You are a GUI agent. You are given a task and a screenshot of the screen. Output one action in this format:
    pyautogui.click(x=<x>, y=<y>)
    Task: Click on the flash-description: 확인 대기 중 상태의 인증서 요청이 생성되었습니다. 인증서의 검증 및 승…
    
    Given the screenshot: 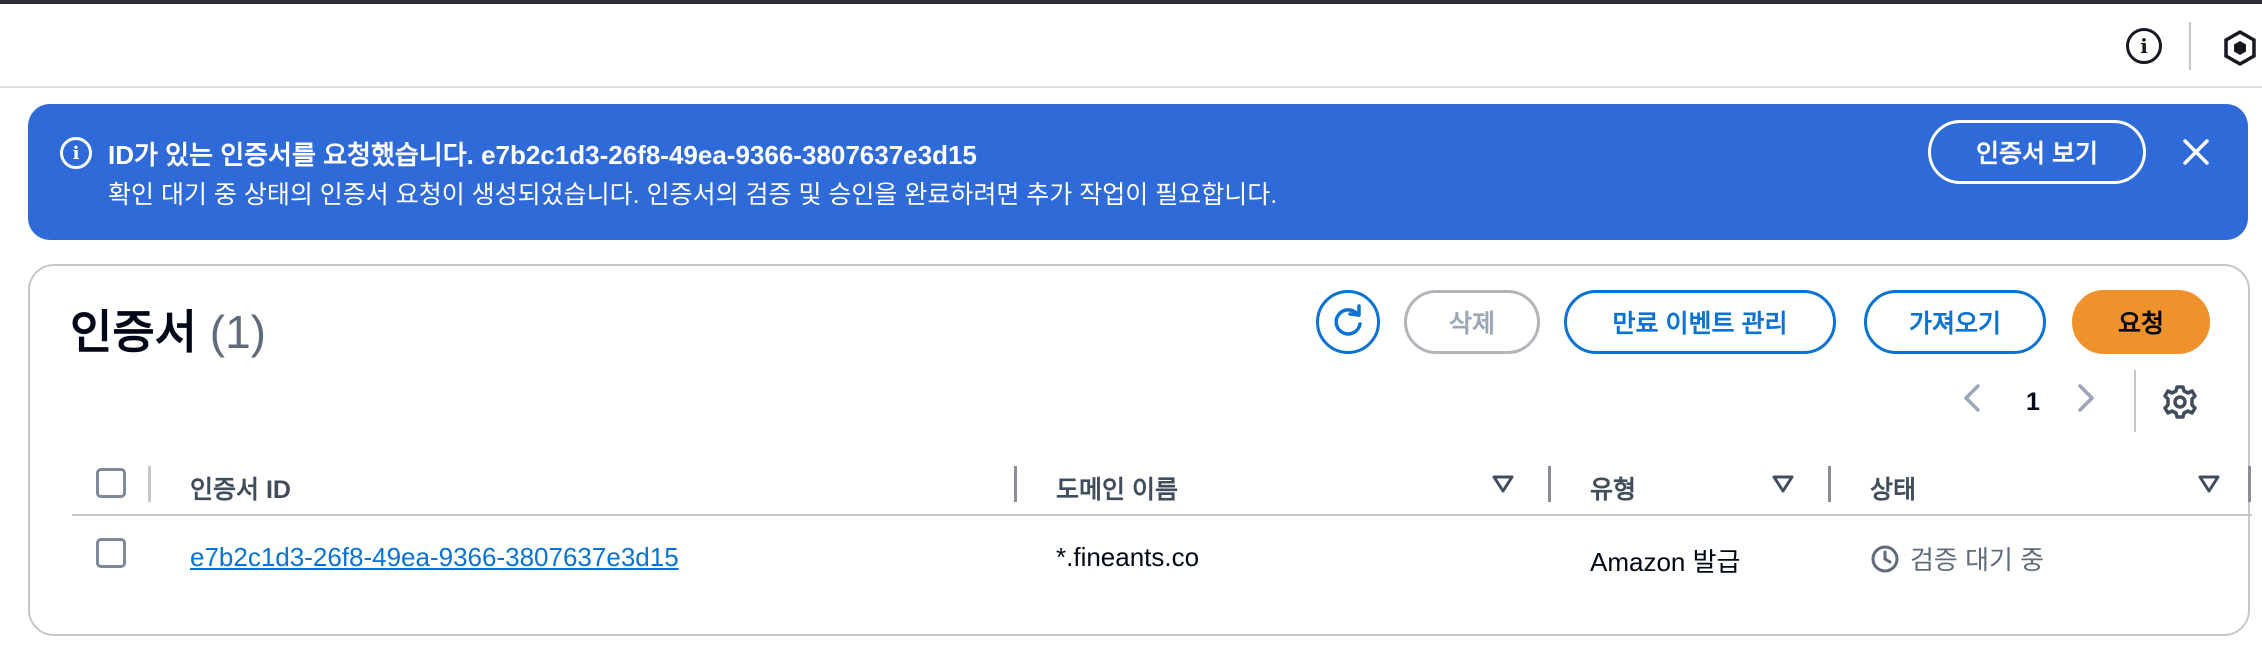 What is the action you would take?
    pyautogui.click(x=693, y=195)
    